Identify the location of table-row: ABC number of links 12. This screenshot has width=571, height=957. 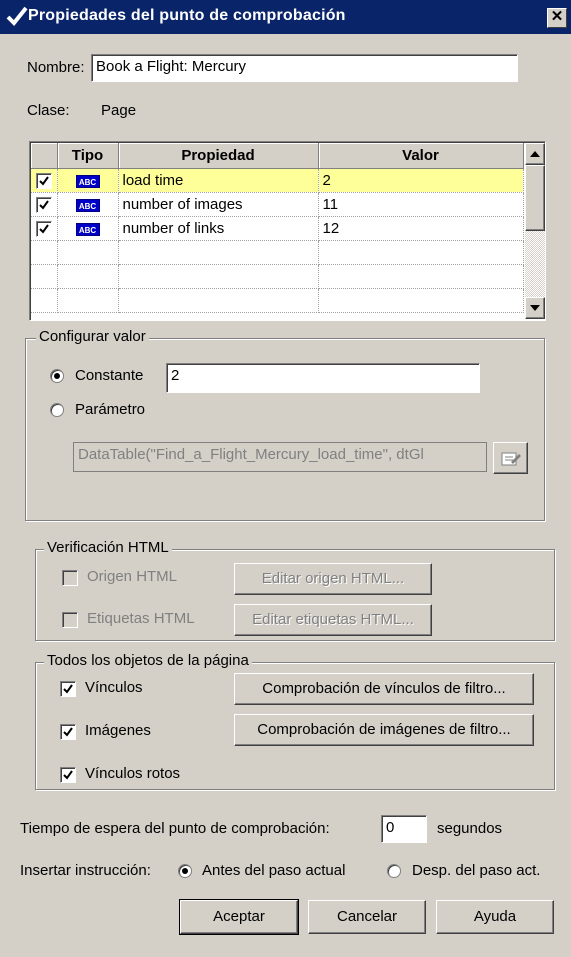
(277, 228).